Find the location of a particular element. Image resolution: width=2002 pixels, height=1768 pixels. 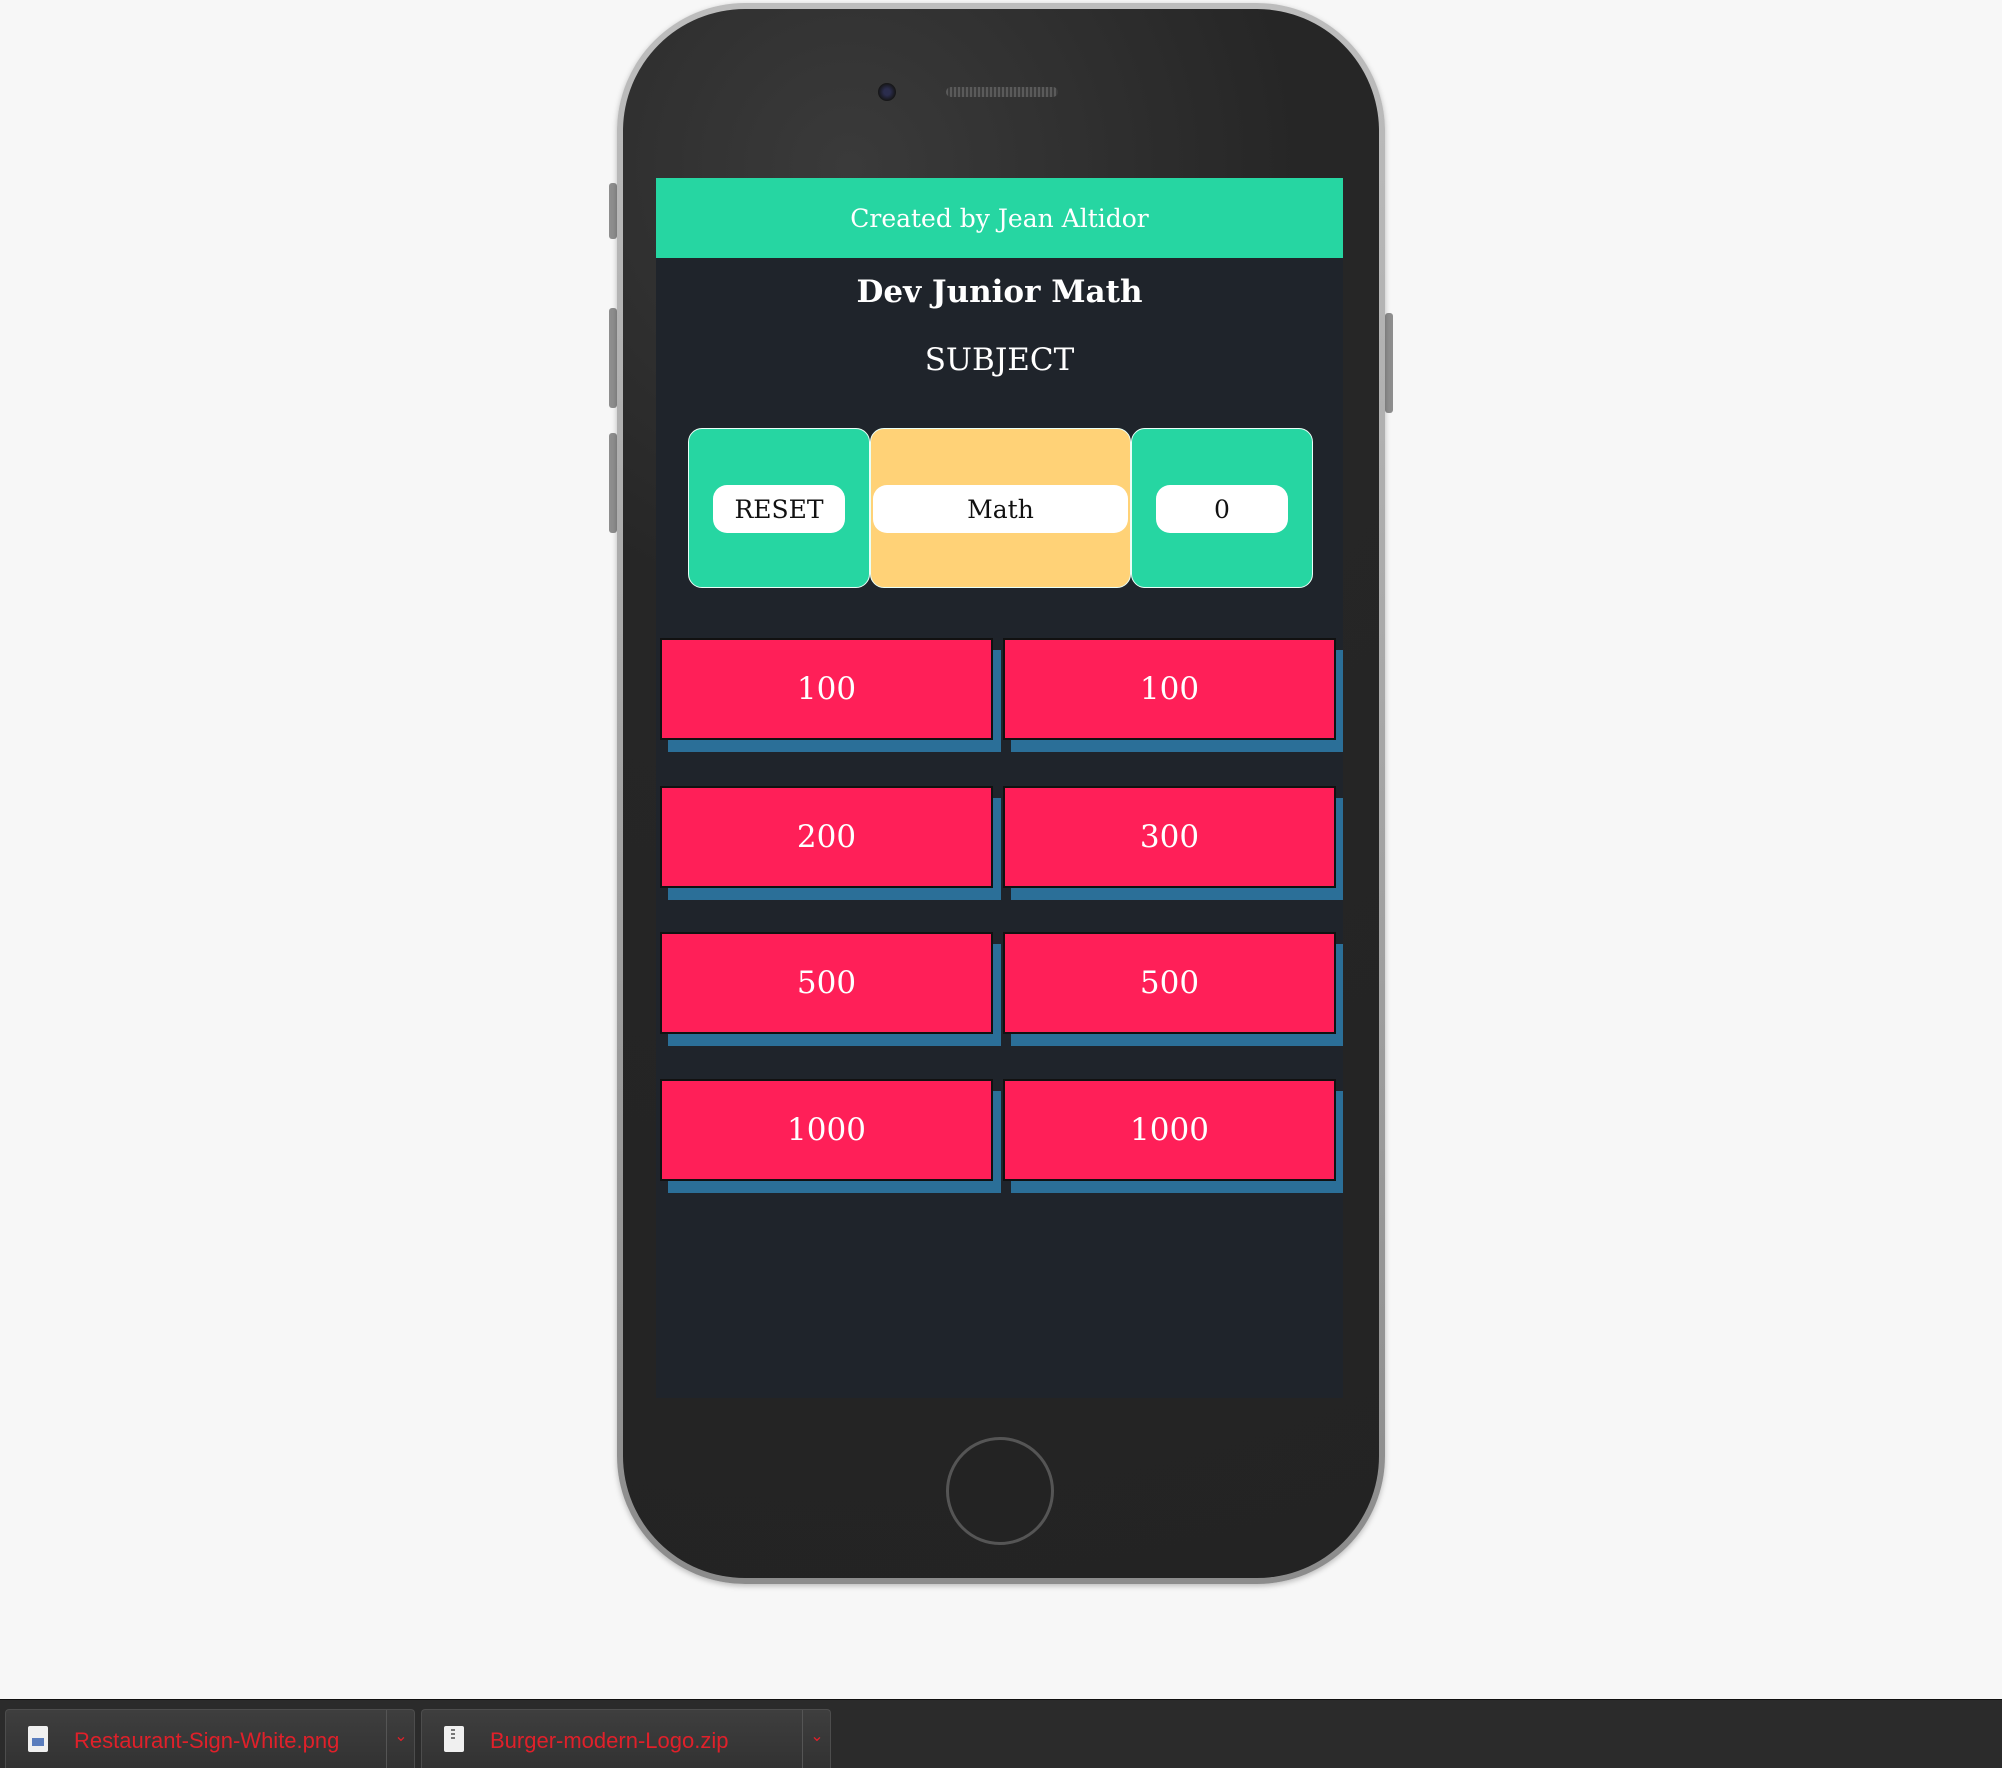

phone-power-button is located at coordinates (1389, 363).